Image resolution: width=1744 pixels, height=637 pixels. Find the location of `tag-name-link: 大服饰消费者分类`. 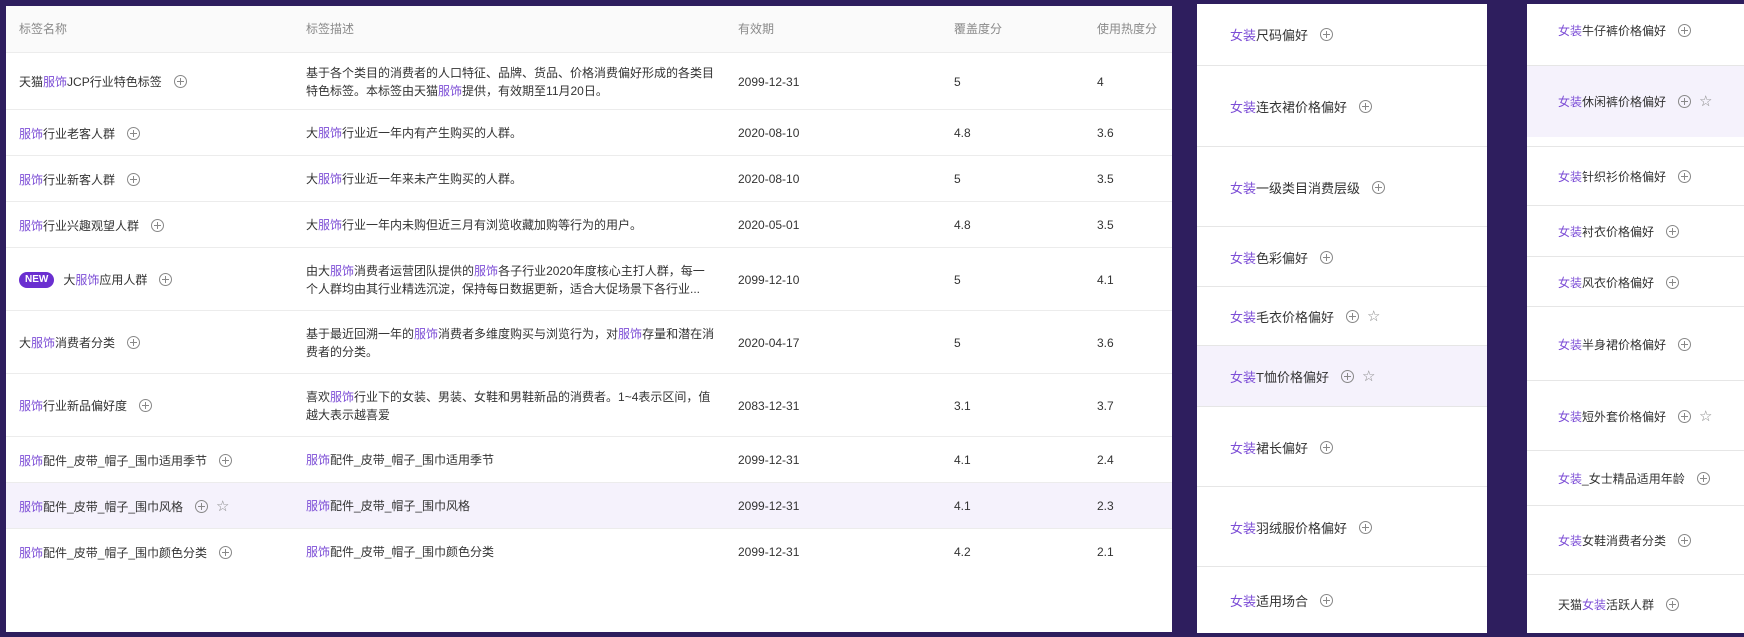

tag-name-link: 大服饰消费者分类 is located at coordinates (67, 342).